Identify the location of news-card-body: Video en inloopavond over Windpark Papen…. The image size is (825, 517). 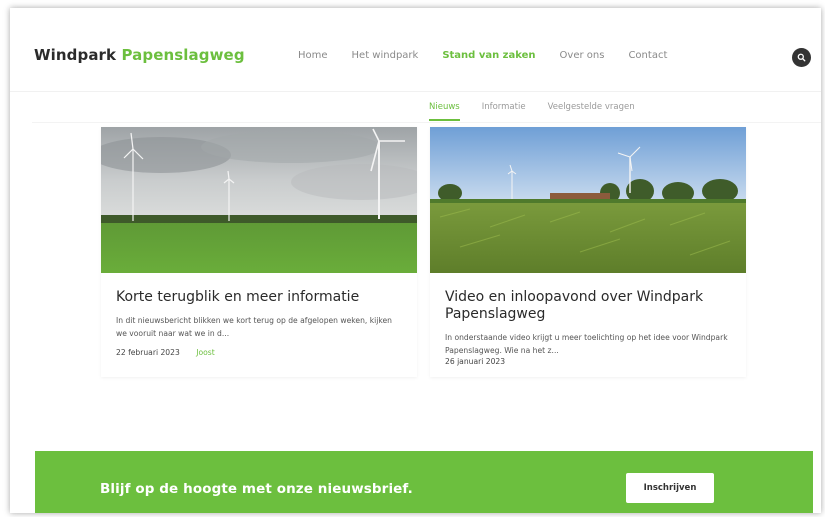
(588, 319).